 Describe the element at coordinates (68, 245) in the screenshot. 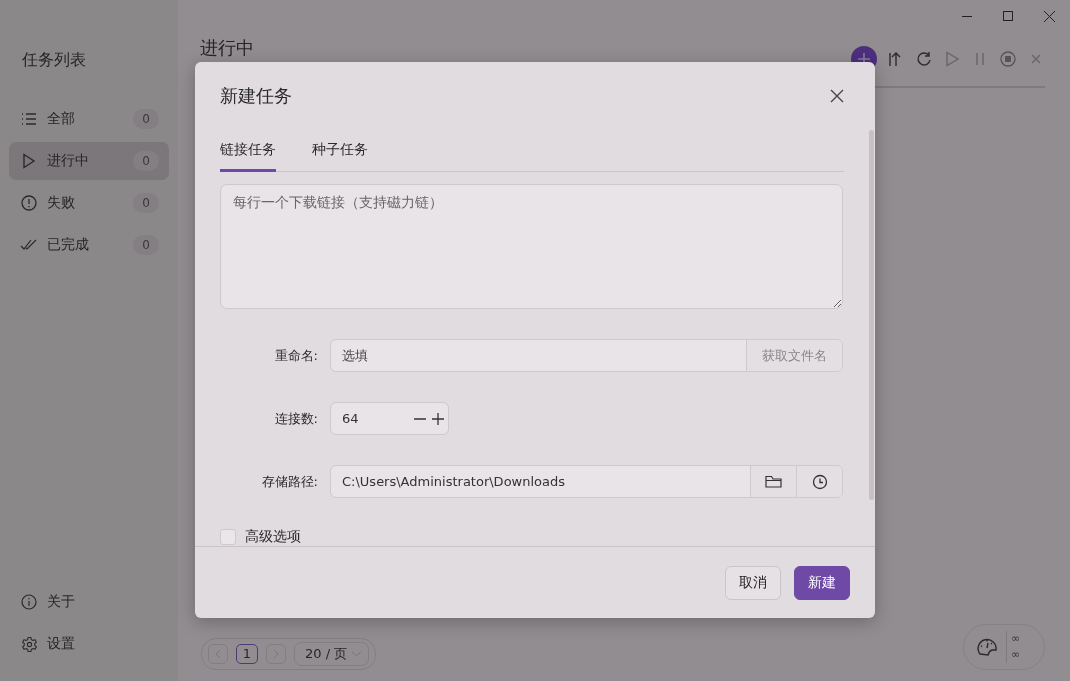

I see `item-label: 已完成` at that location.